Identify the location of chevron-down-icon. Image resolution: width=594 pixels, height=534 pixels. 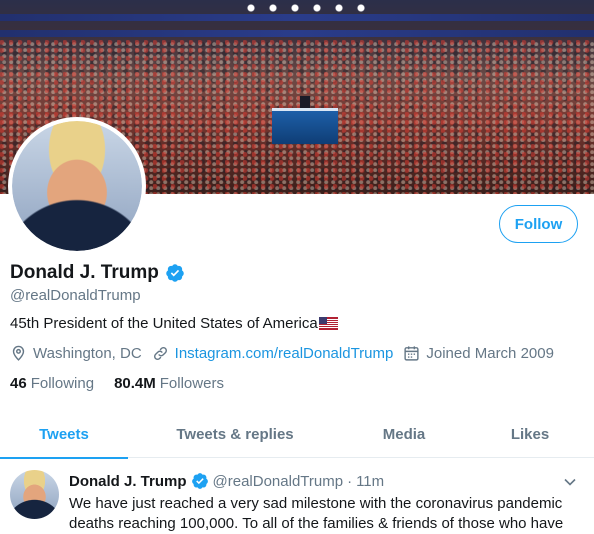
(570, 482).